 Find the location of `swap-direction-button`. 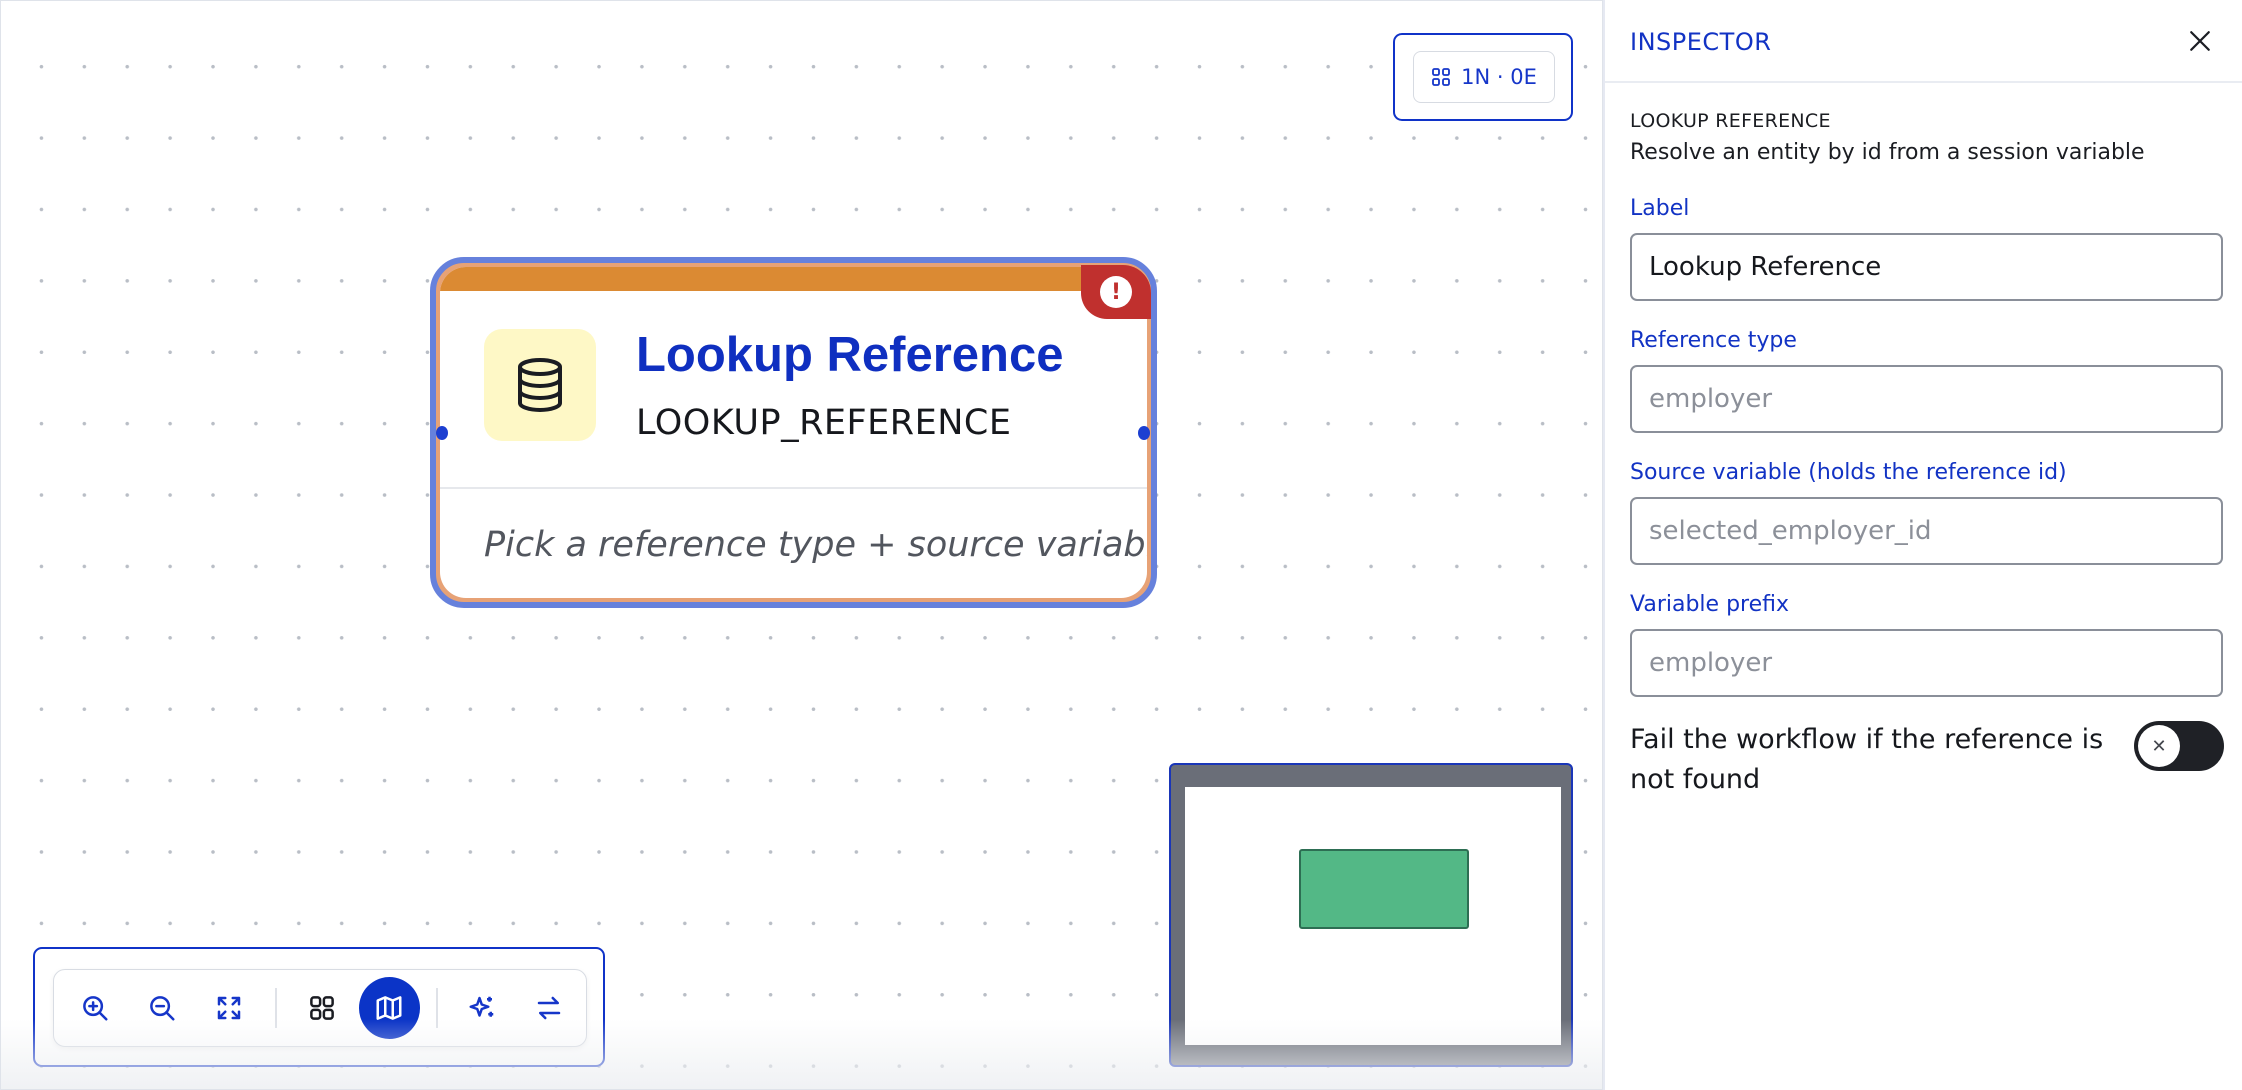

swap-direction-button is located at coordinates (549, 1008).